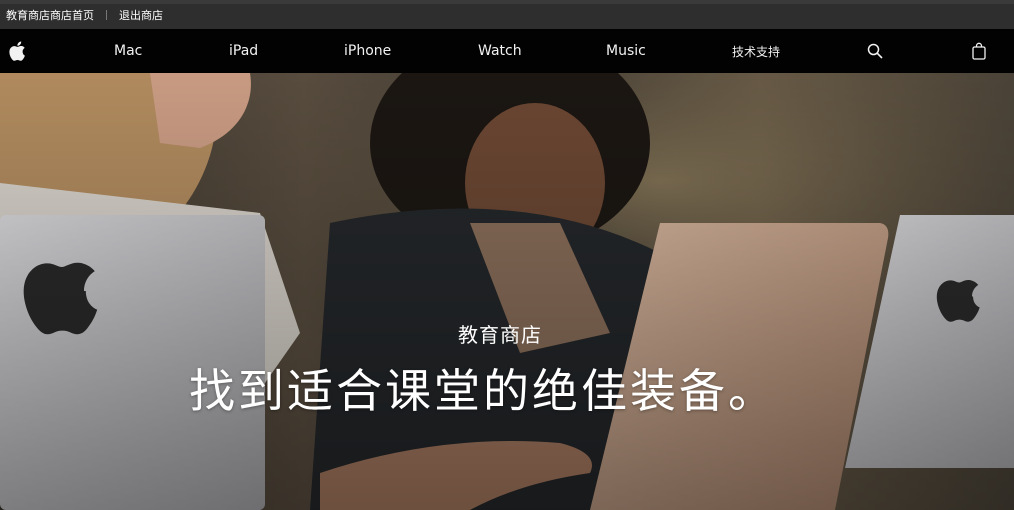 Image resolution: width=1014 pixels, height=510 pixels. Describe the element at coordinates (243, 51) in the screenshot. I see `nav-item-ipad: iPad` at that location.